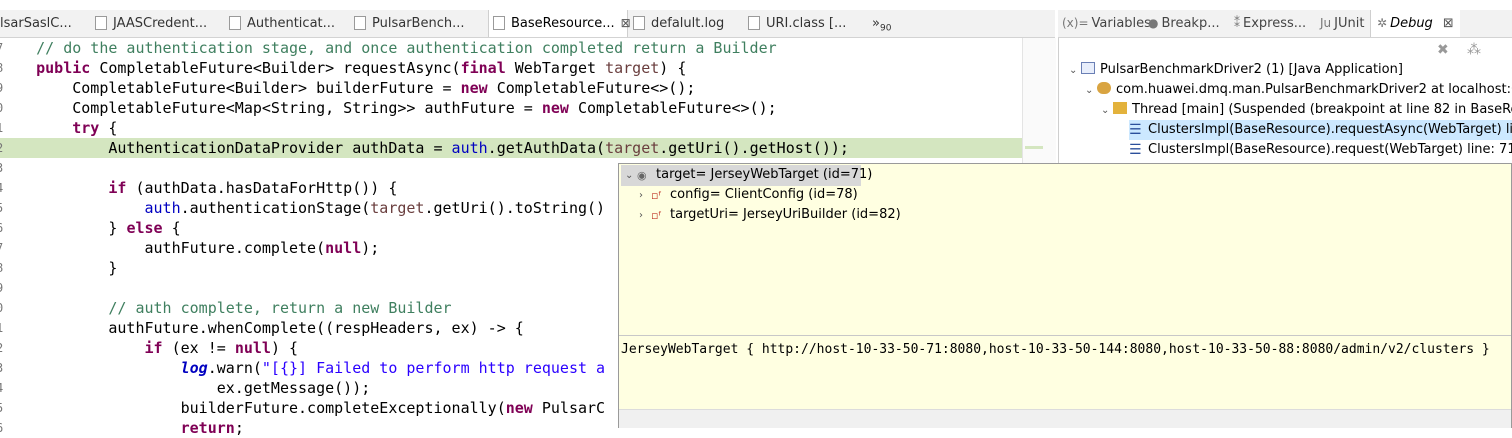 The image size is (1512, 438). I want to click on class-file-icon, so click(754, 23).